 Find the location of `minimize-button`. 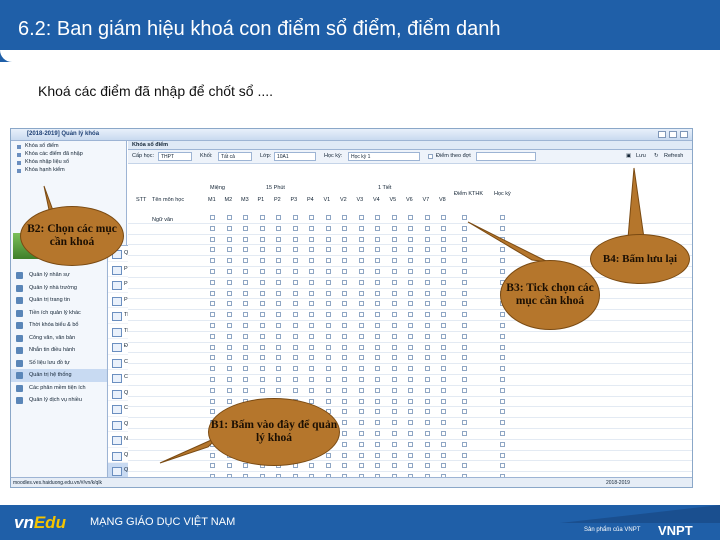

minimize-button is located at coordinates (662, 134).